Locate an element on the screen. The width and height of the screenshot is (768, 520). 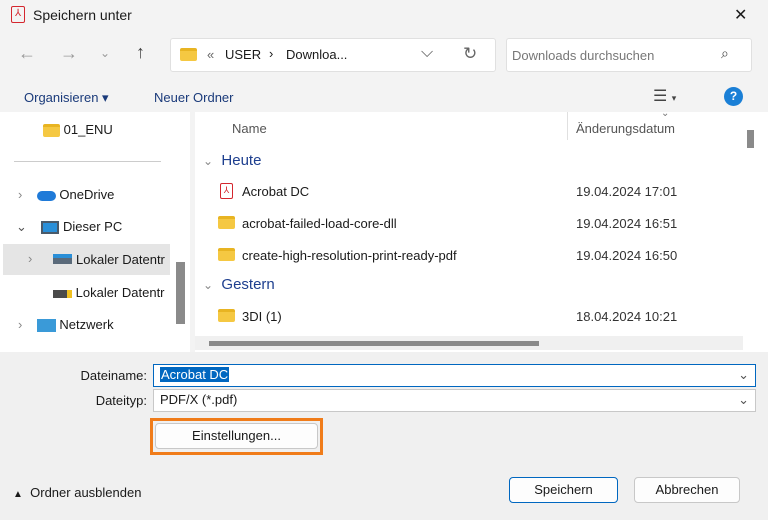
view-menu-icon: ☰ ▾ is located at coordinates (664, 96).